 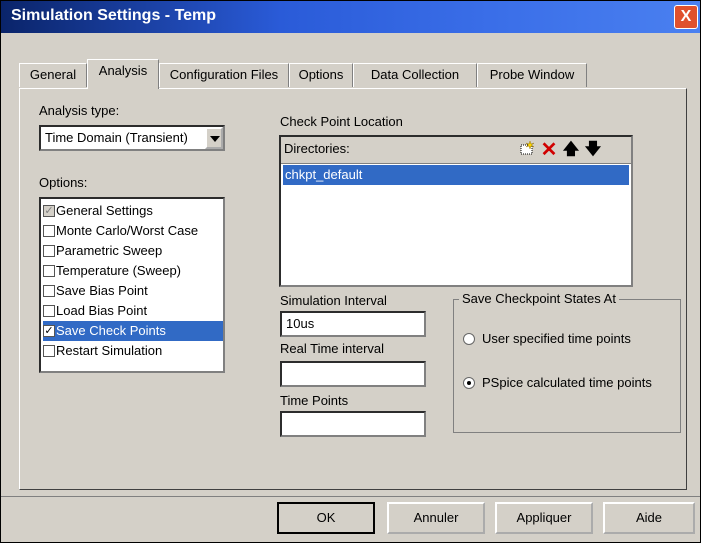 What do you see at coordinates (456, 211) in the screenshot?
I see `directories-list: Directories: ✕ 🡅 🡇 chkpt_default` at bounding box center [456, 211].